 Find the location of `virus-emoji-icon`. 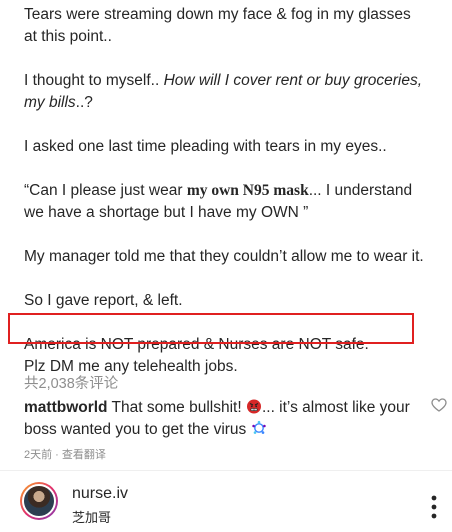

virus-emoji-icon is located at coordinates (259, 428).